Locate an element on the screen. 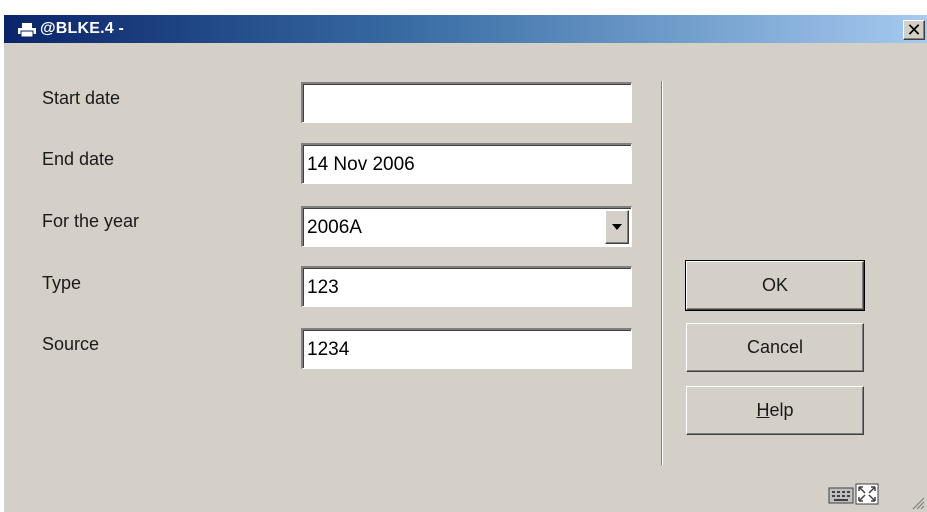 The width and height of the screenshot is (927, 512). source-field: 1234 is located at coordinates (466, 348).